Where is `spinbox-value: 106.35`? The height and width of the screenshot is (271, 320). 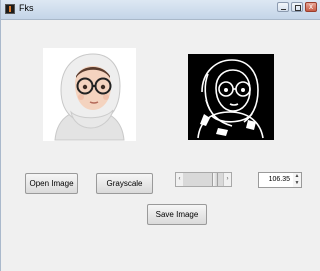
spinbox-value: 106.35 is located at coordinates (275, 180).